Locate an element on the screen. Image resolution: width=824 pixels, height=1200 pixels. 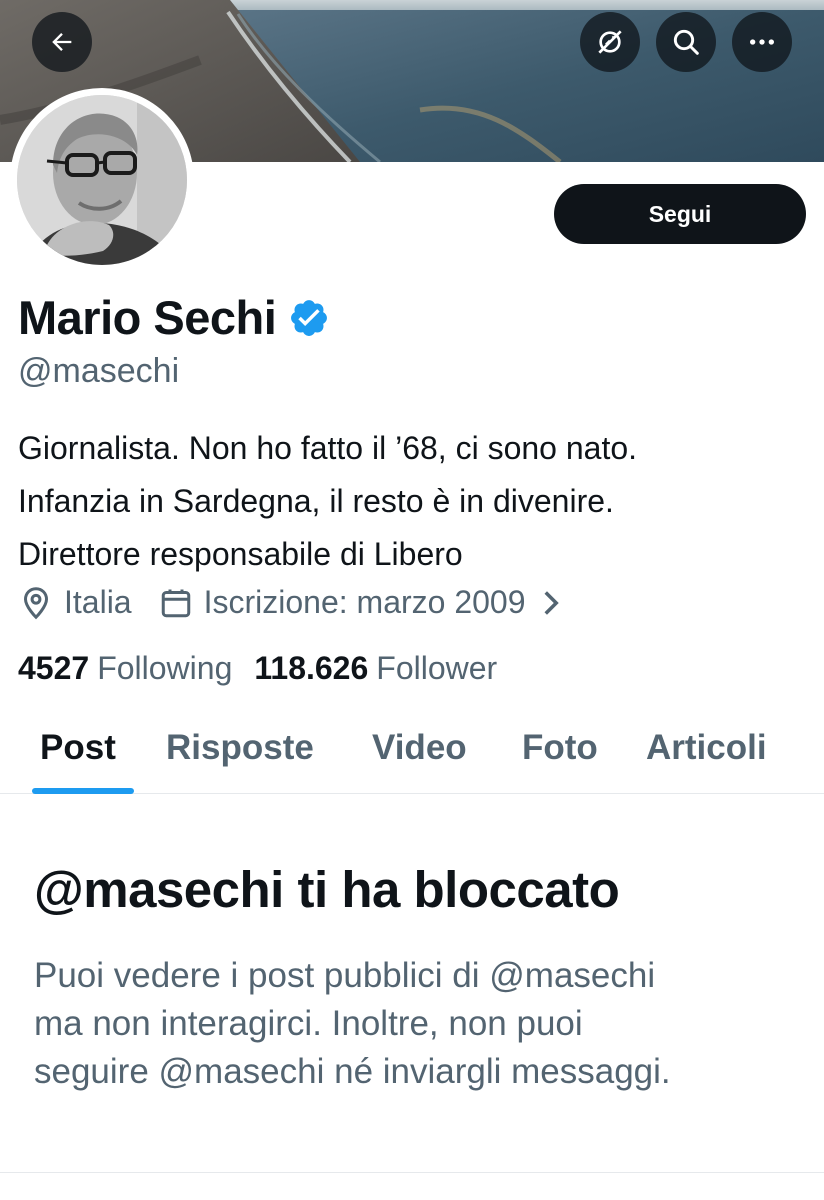
blocked-title: @masechi ti ha bloccato is located at coordinates (327, 889).